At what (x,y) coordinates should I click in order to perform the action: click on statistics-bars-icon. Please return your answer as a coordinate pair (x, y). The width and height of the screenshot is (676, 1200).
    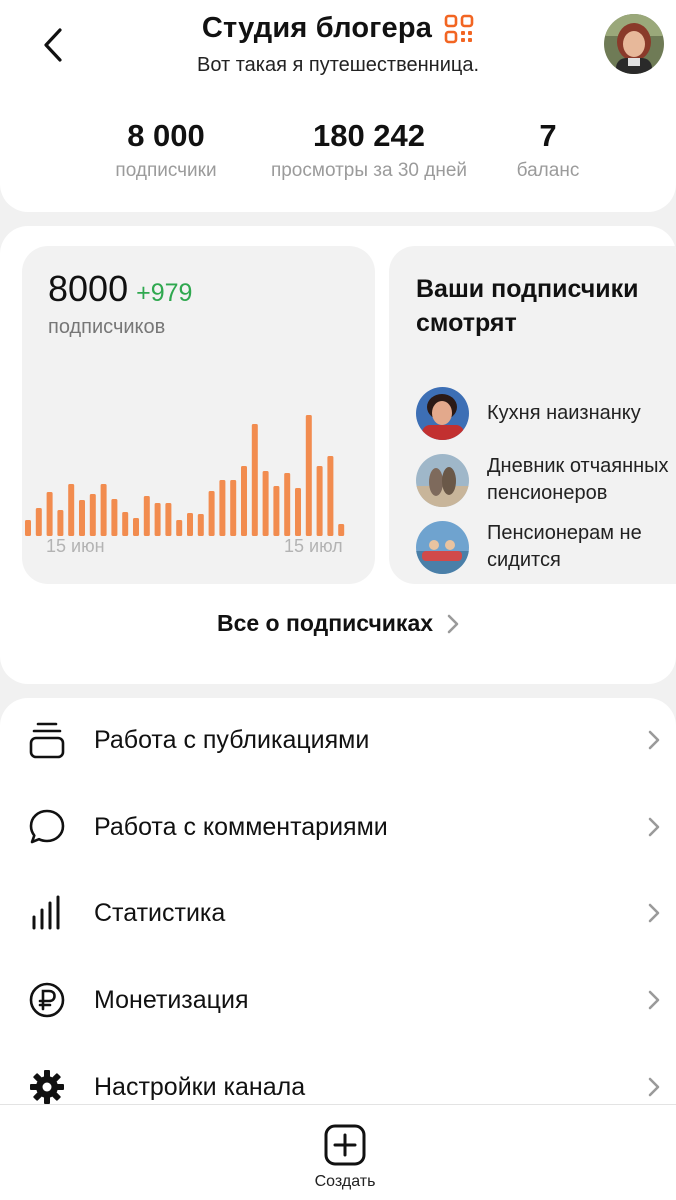
    Looking at the image, I should click on (47, 913).